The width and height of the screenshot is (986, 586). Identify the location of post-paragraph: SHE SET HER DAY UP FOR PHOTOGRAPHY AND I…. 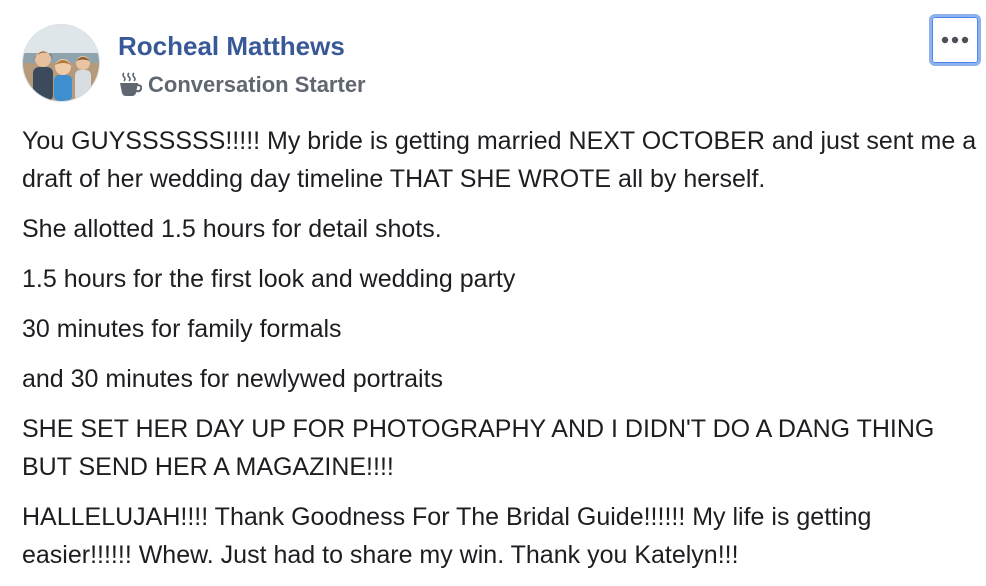
(478, 448).